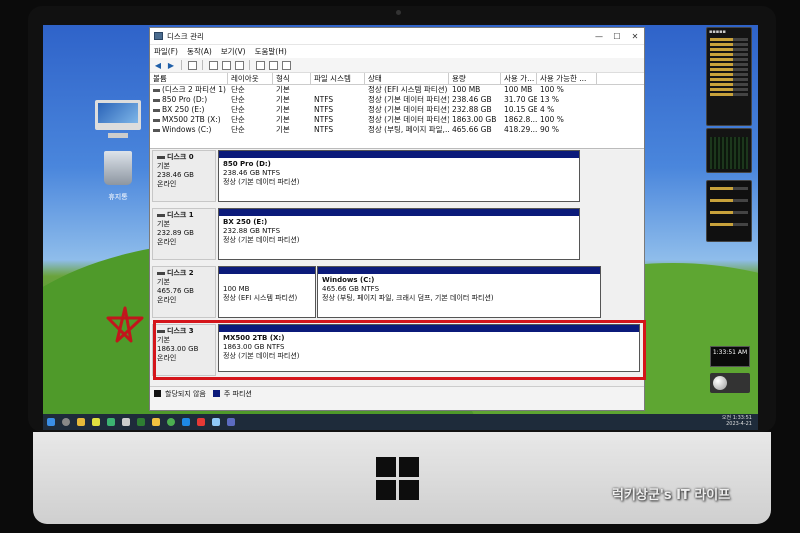 This screenshot has width=800, height=533. Describe the element at coordinates (239, 65) in the screenshot. I see `view-icon` at that location.